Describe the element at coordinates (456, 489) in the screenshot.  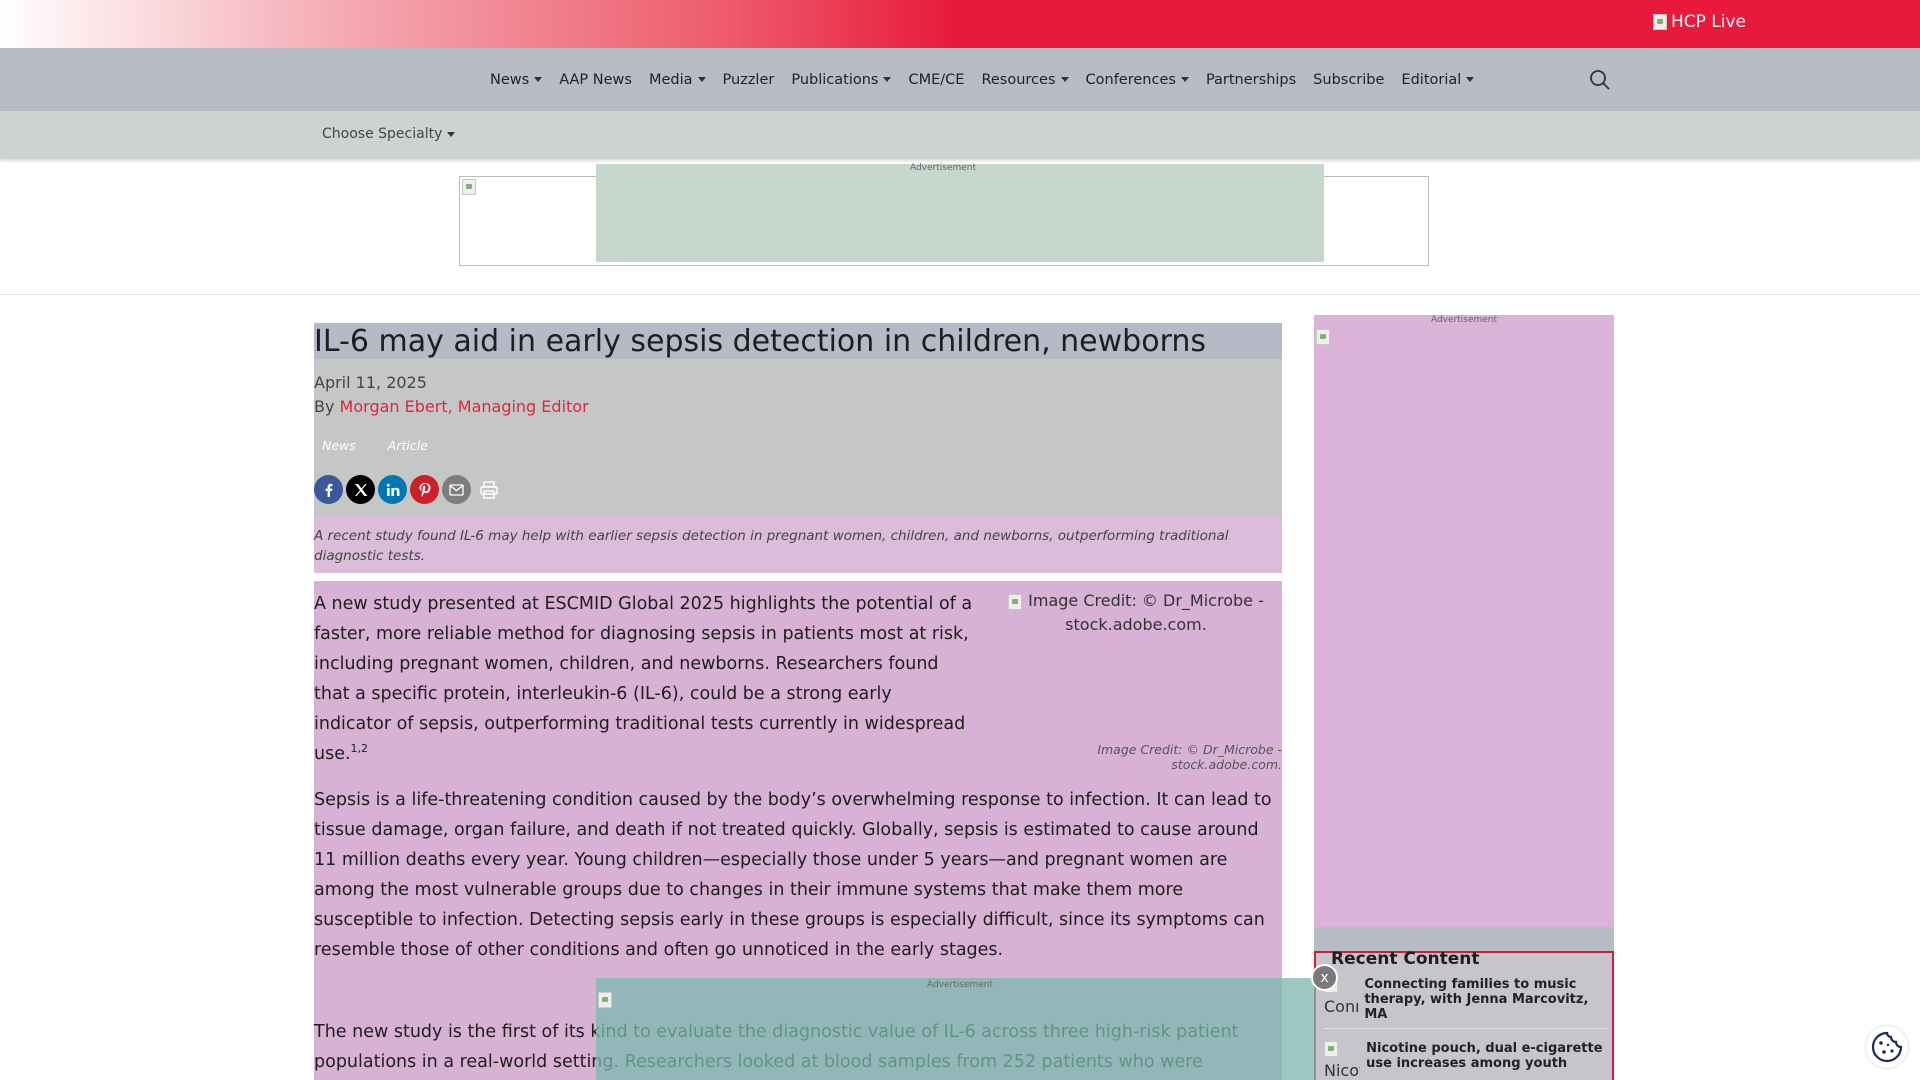
I see `email-icon` at that location.